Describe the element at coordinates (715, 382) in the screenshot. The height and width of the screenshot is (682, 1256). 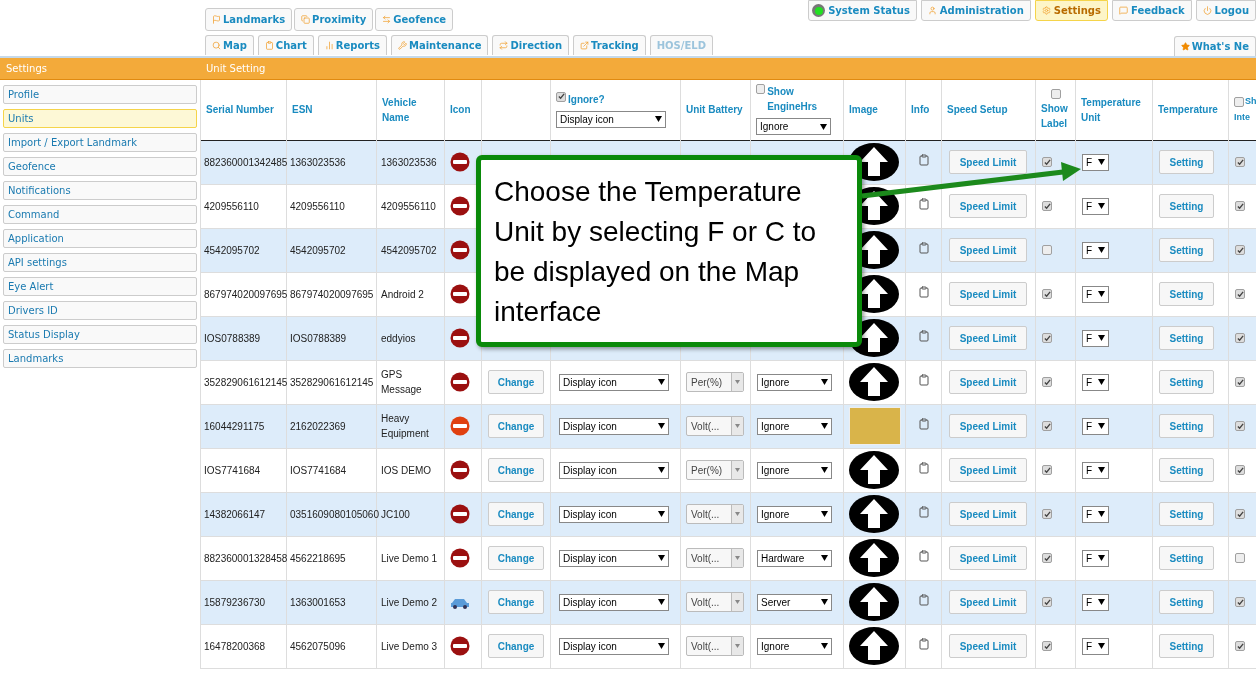
I see `battery-dropdown: Per(%)` at that location.